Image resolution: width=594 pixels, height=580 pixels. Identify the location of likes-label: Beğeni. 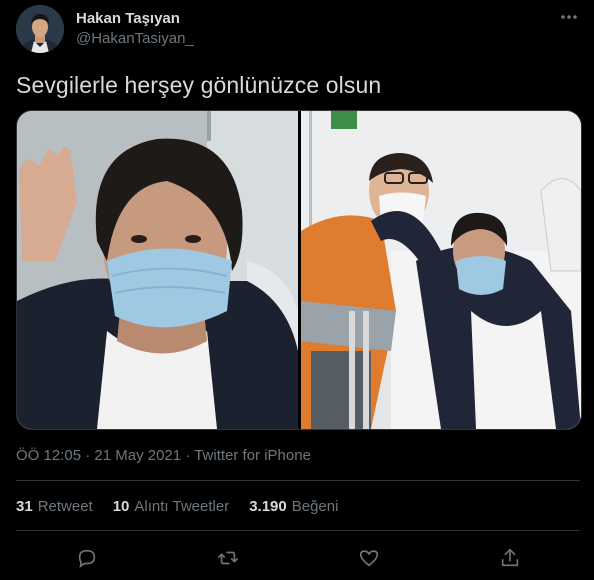
(315, 506).